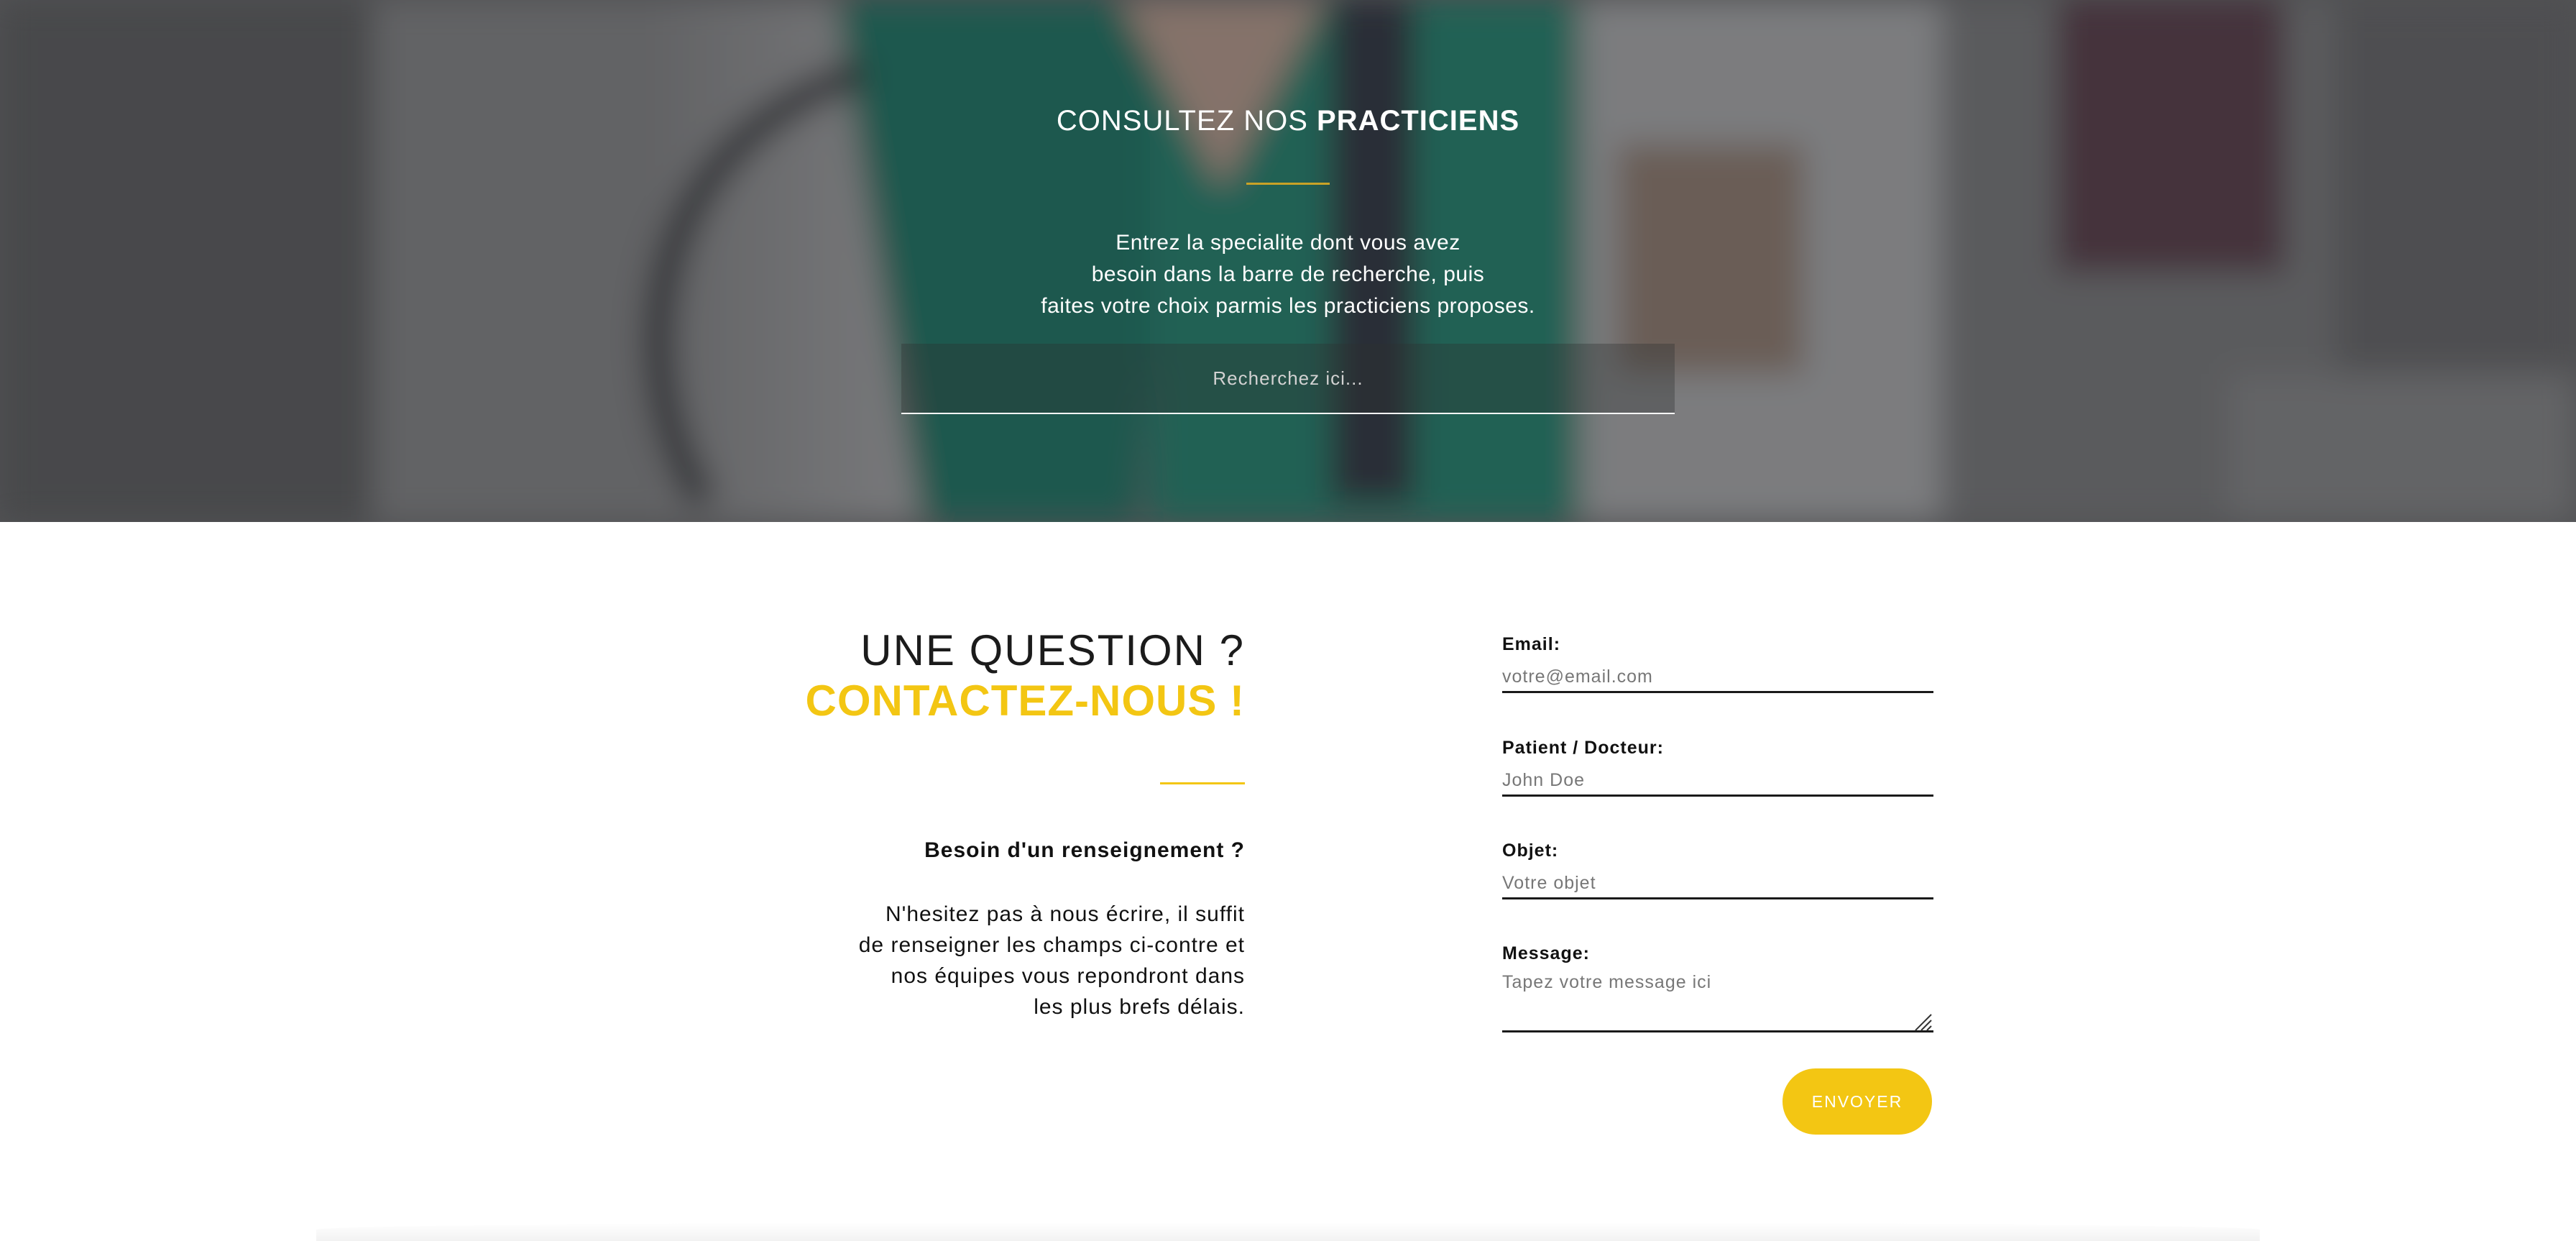 The image size is (2576, 1241). I want to click on search-input, so click(1288, 378).